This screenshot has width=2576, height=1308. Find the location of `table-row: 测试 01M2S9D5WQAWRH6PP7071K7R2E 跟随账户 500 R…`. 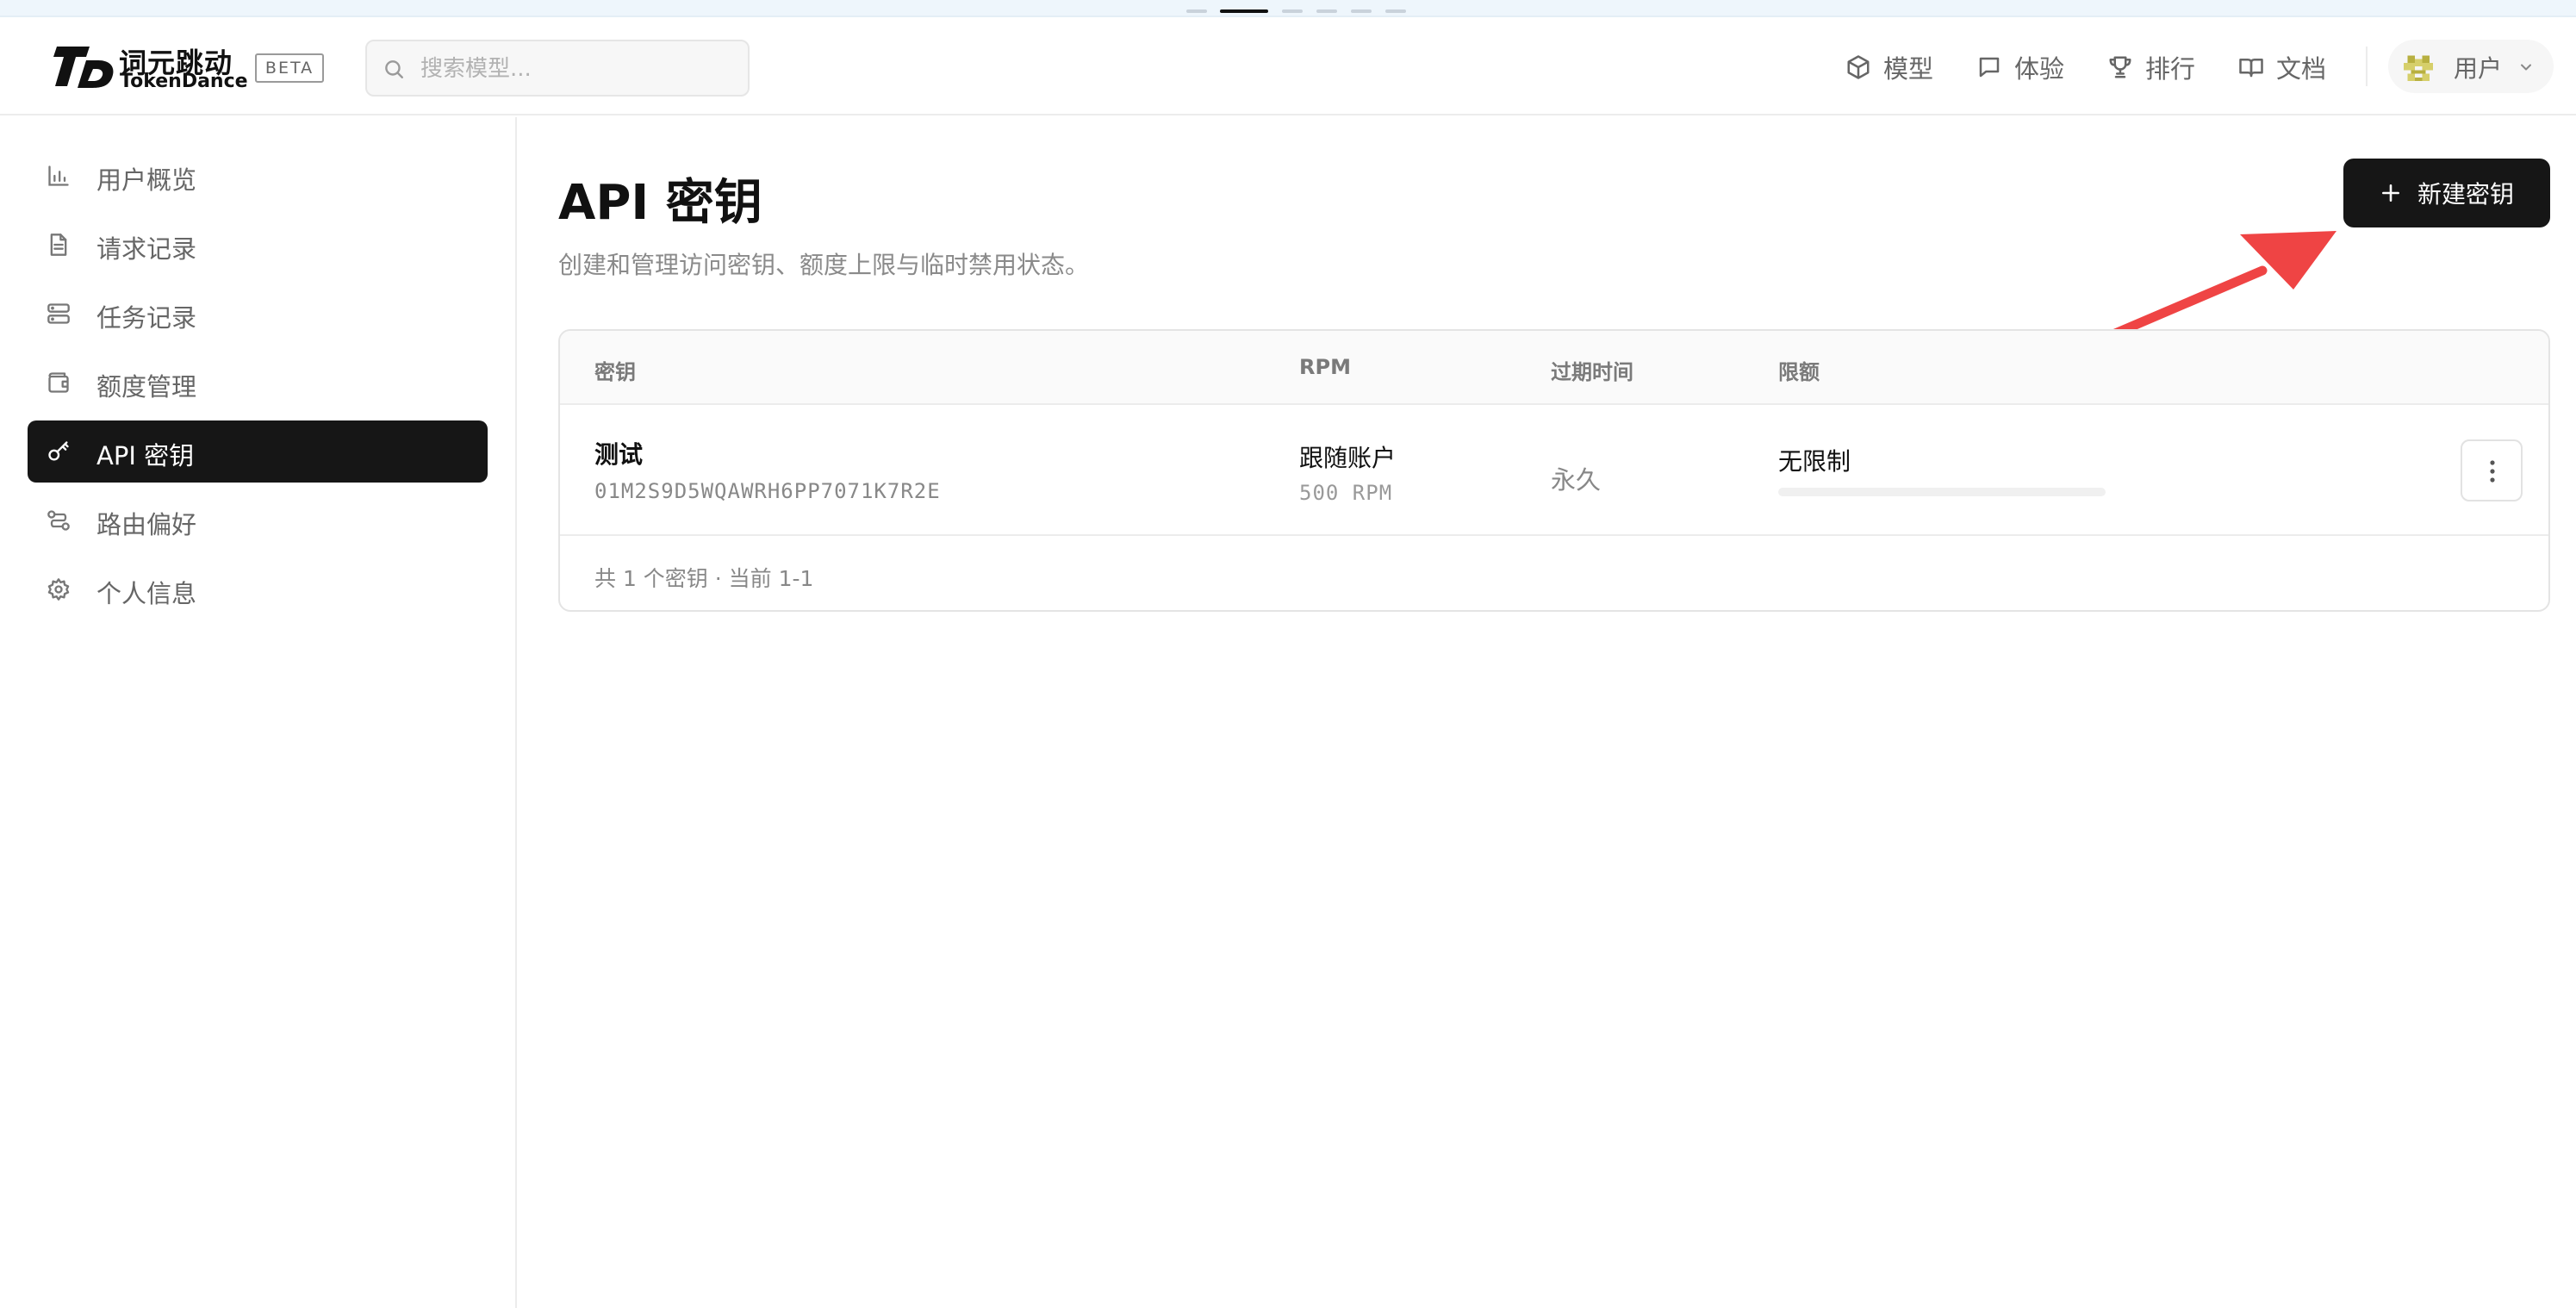

table-row: 测试 01M2S9D5WQAWRH6PP7071K7R2E 跟随账户 500 R… is located at coordinates (1554, 470).